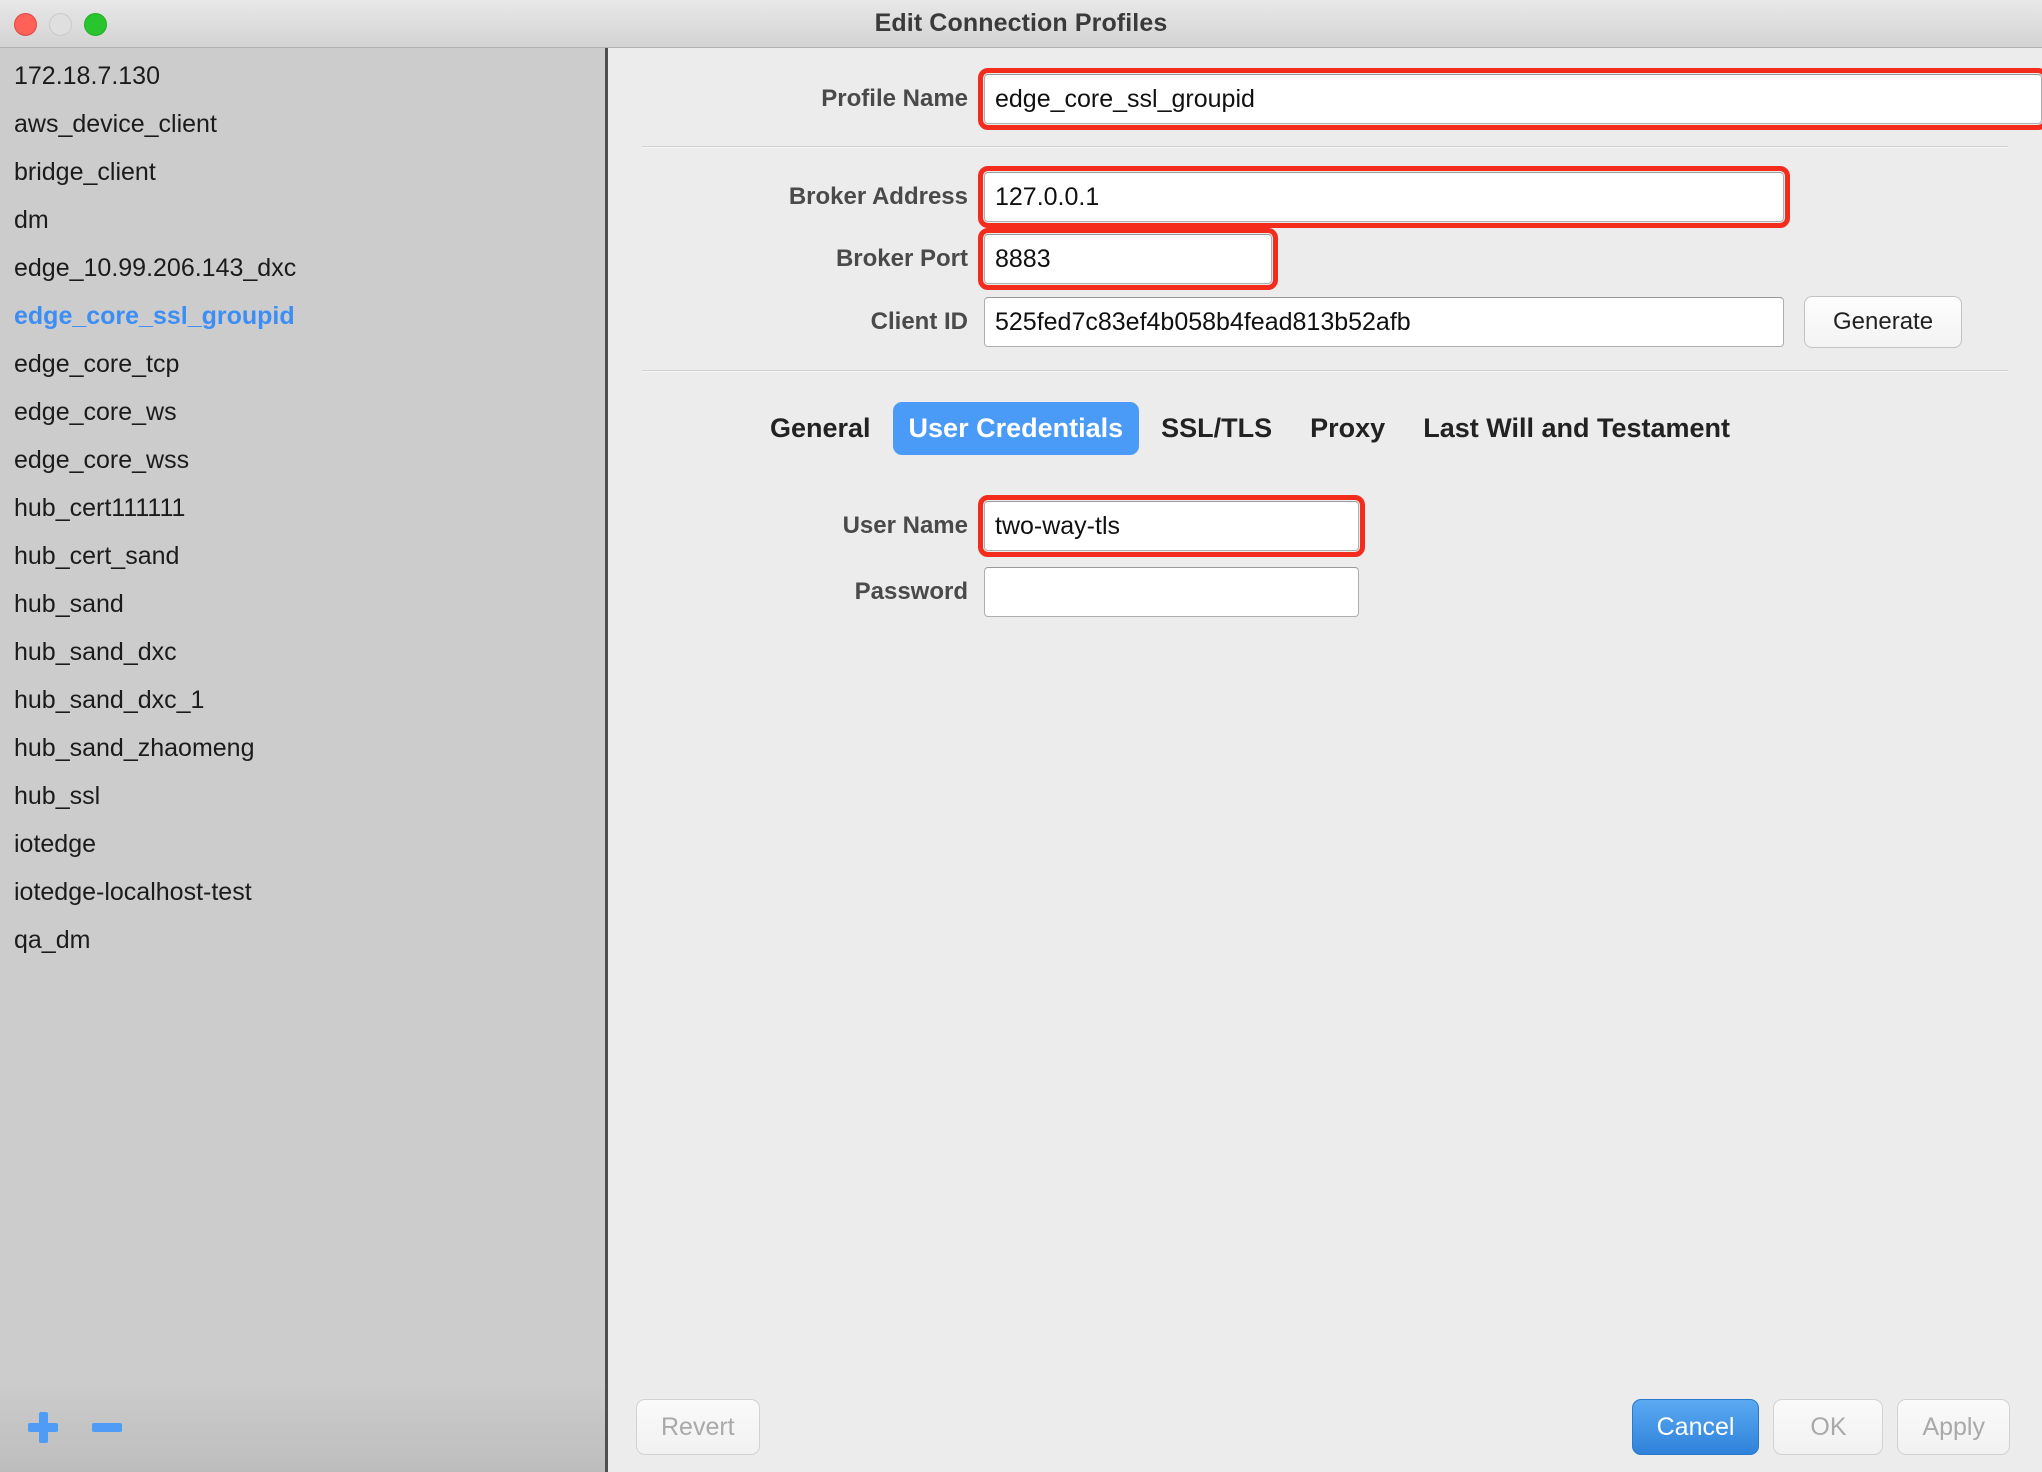 This screenshot has height=1472, width=2042. What do you see at coordinates (302, 364) in the screenshot?
I see `profile-list-item: edge_core_tcp` at bounding box center [302, 364].